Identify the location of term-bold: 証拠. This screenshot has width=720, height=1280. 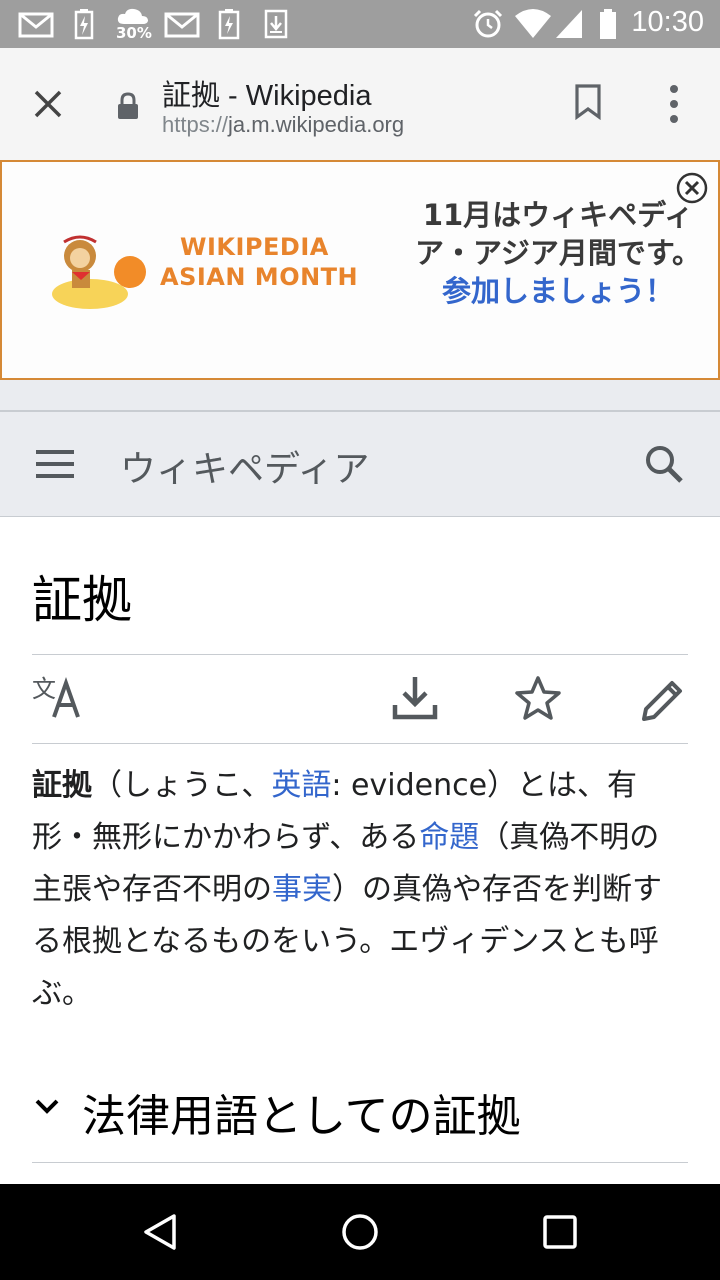
(62, 785).